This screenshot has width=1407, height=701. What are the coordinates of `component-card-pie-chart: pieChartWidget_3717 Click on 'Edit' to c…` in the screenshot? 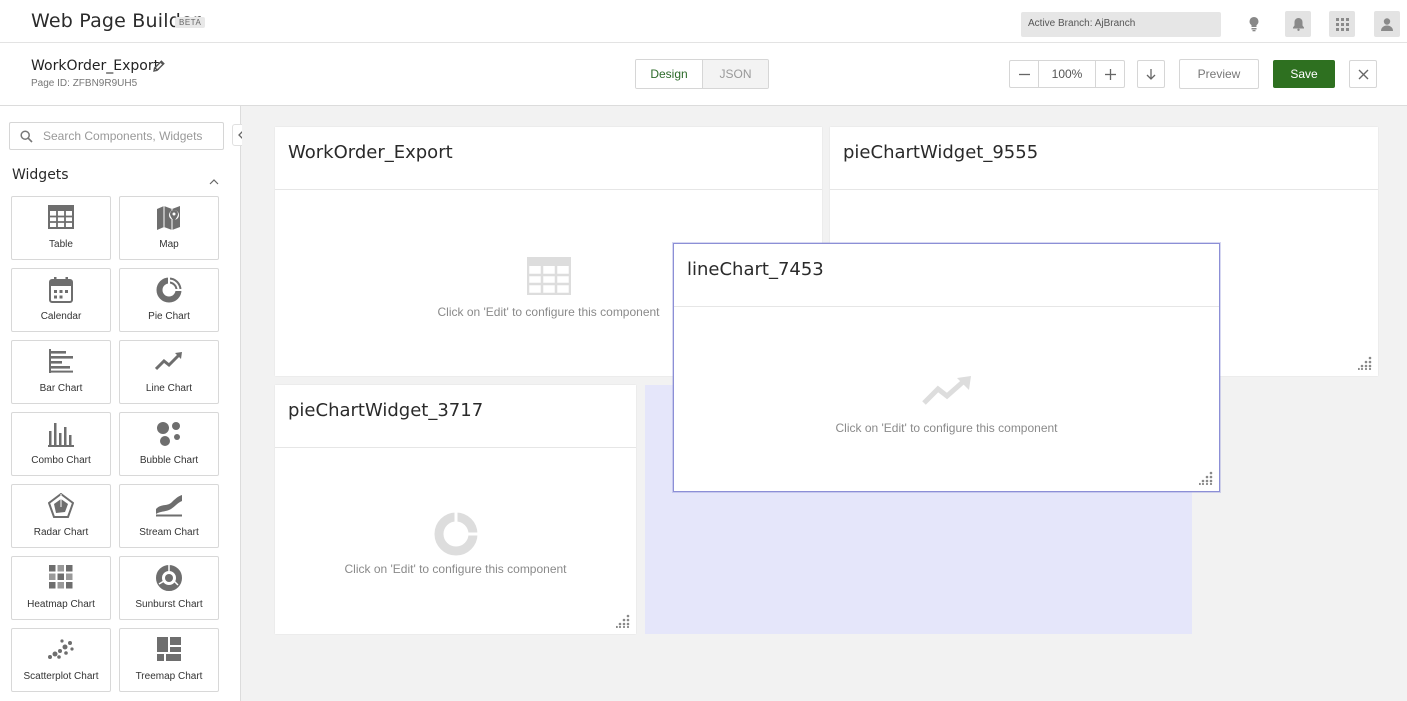 It's located at (455, 509).